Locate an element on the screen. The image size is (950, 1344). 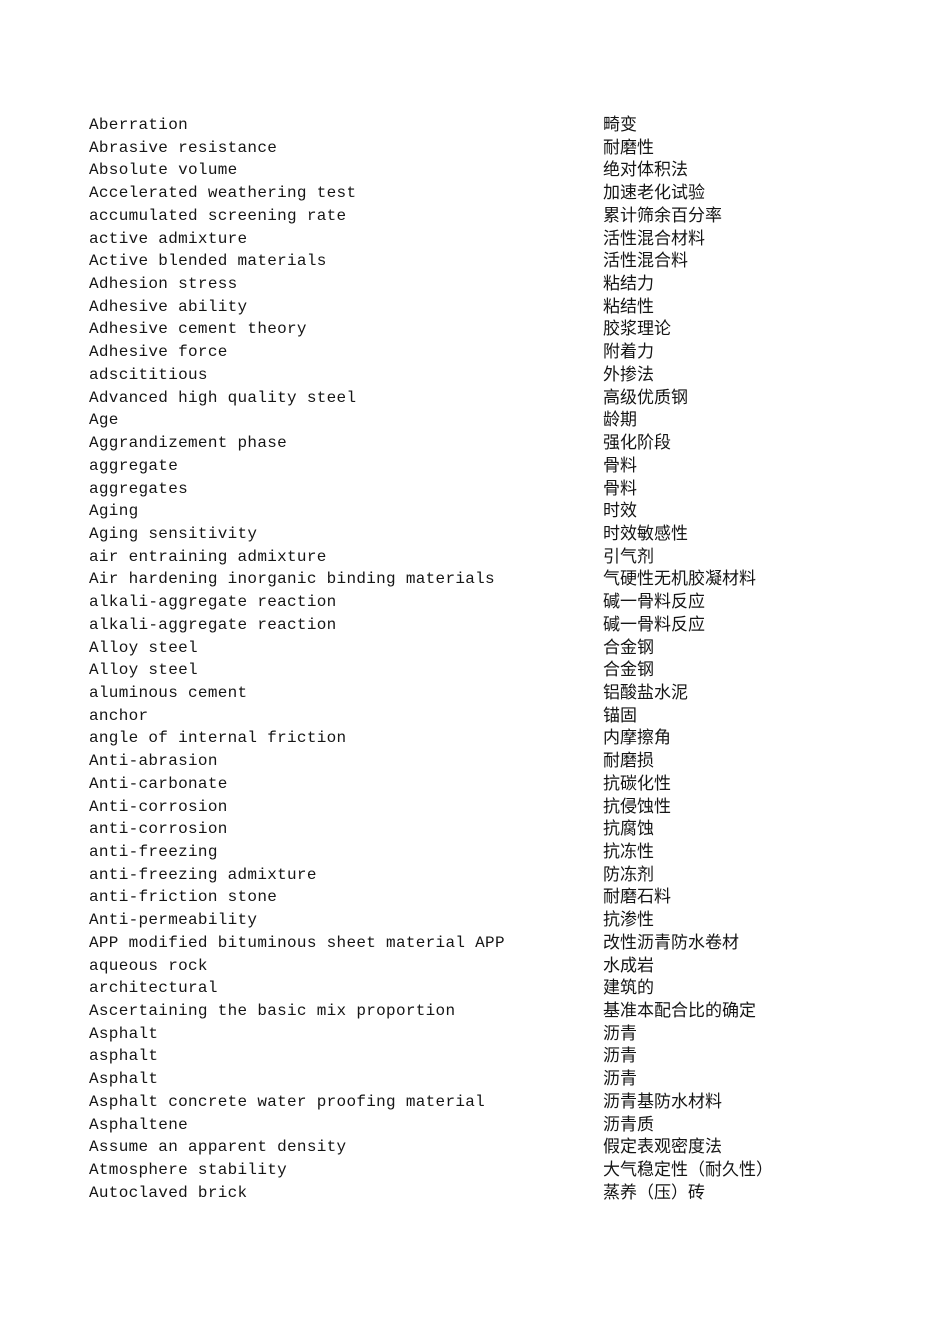
glossary-entry: Anti-carbonate 抗碳化性 is located at coordinates (479, 784).